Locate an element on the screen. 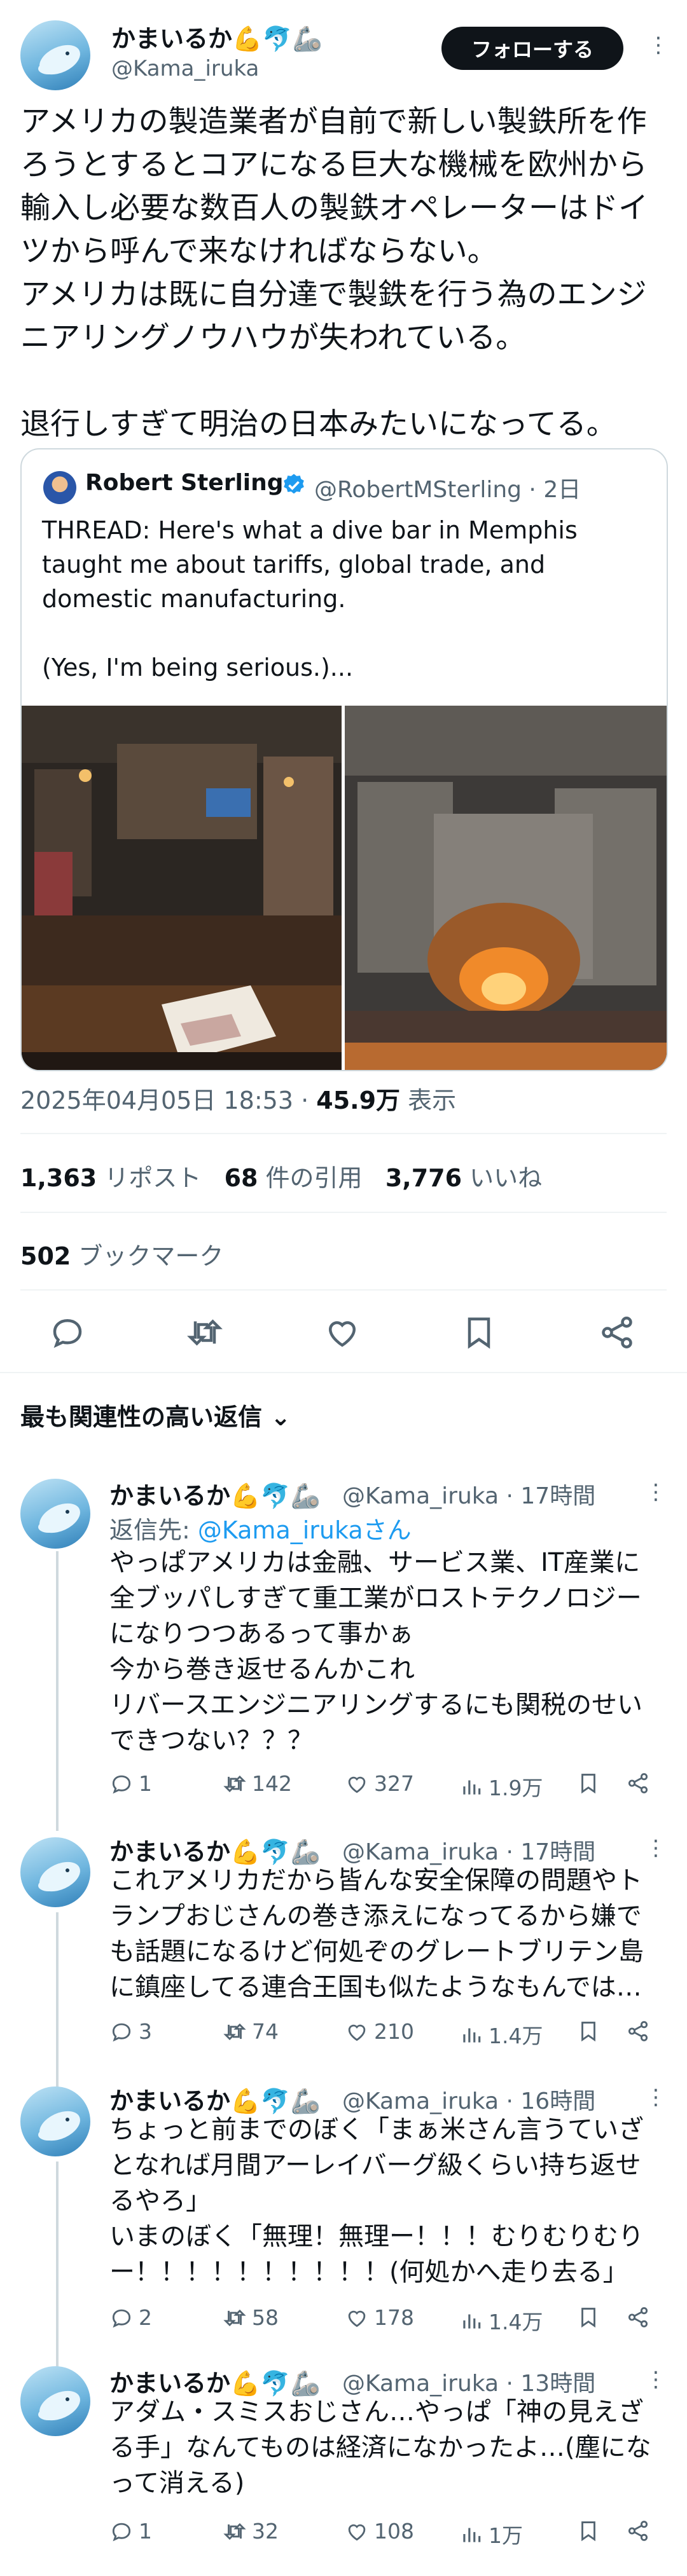 The width and height of the screenshot is (687, 2576). reply-to-line: 返信先: @Kama_irukaさん is located at coordinates (260, 1530).